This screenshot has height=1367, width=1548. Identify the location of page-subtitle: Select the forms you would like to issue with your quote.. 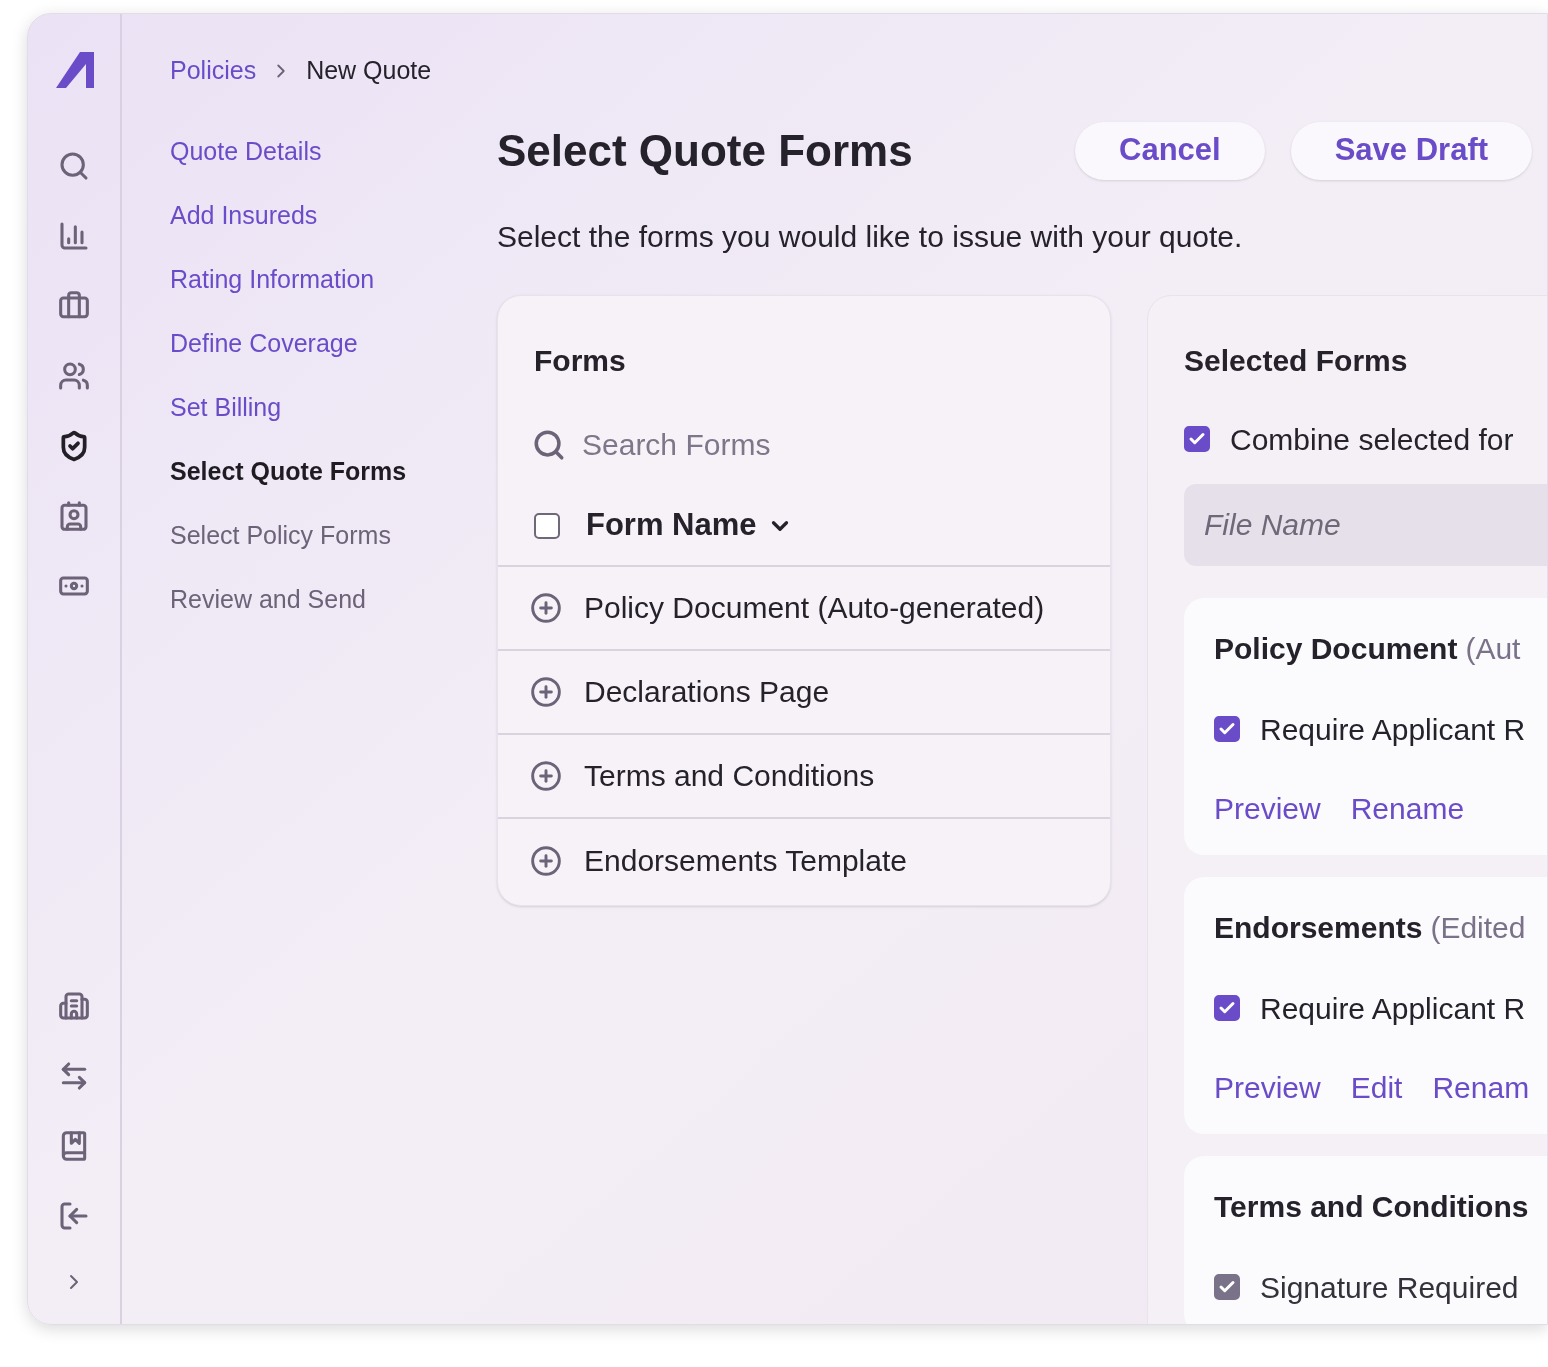
(870, 236).